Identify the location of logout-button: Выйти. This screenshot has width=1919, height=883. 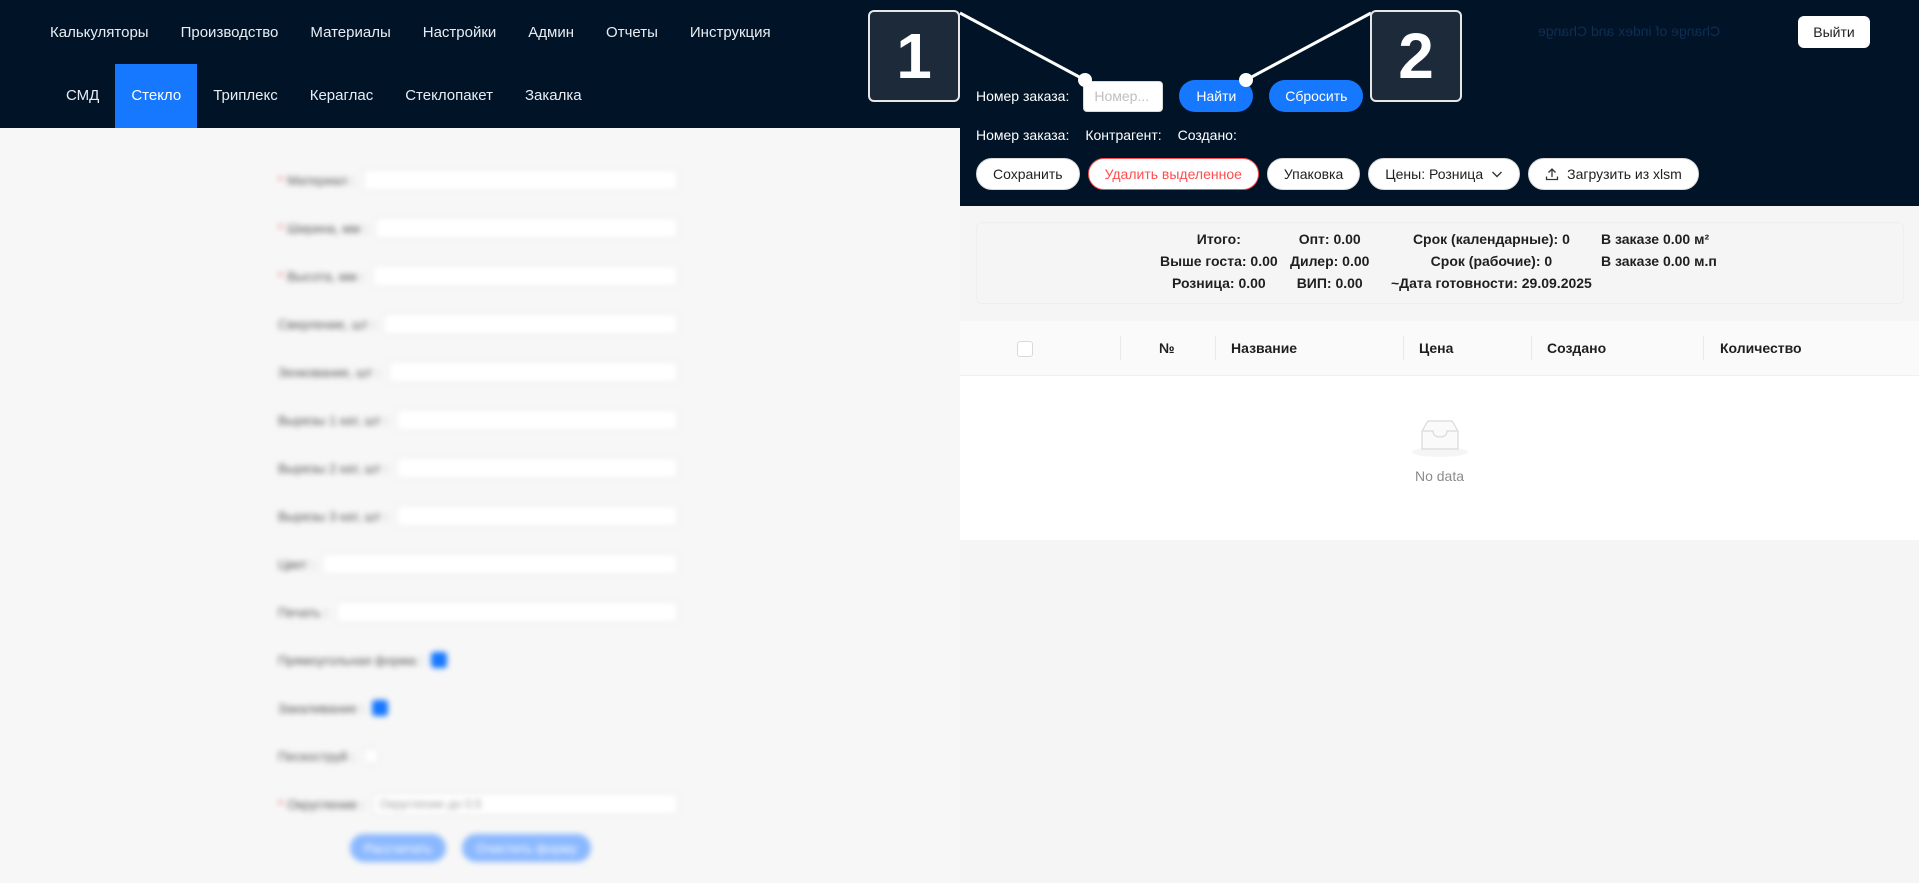
(1834, 32).